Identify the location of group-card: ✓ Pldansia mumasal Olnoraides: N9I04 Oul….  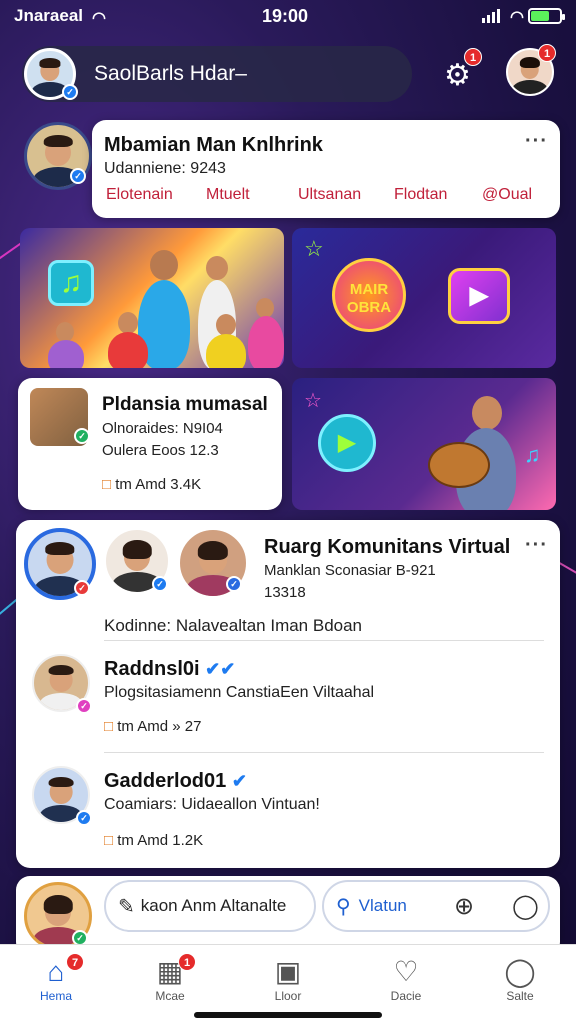
(150, 444).